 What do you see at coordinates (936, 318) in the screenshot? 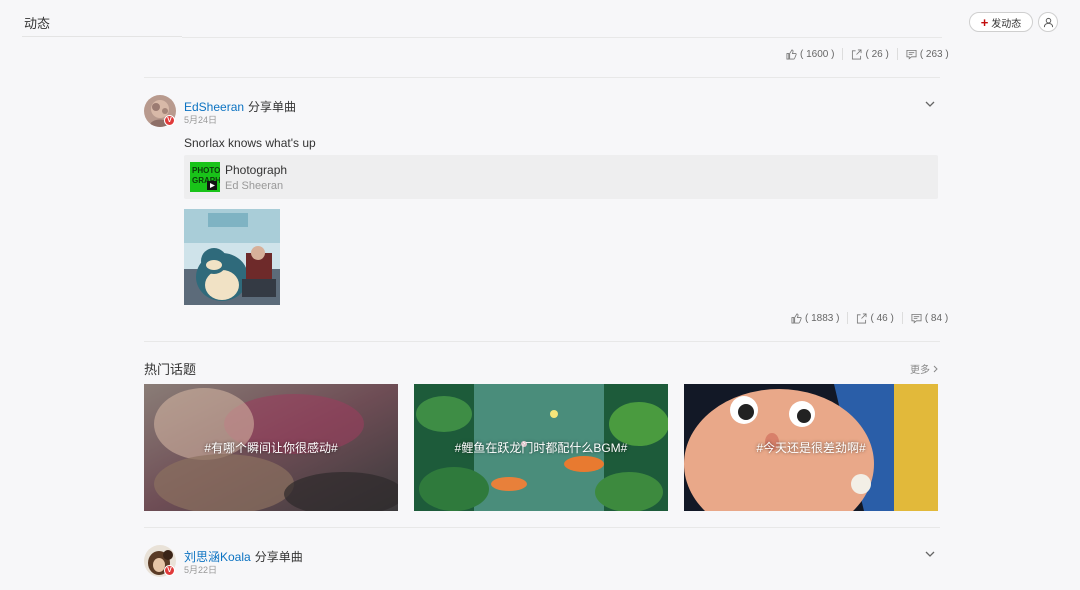
I see `comment-count: ( 84 )` at bounding box center [936, 318].